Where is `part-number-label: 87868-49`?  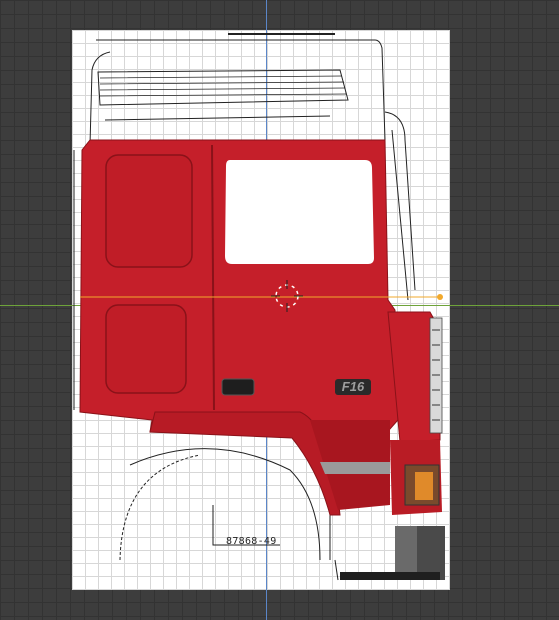 part-number-label: 87868-49 is located at coordinates (251, 541).